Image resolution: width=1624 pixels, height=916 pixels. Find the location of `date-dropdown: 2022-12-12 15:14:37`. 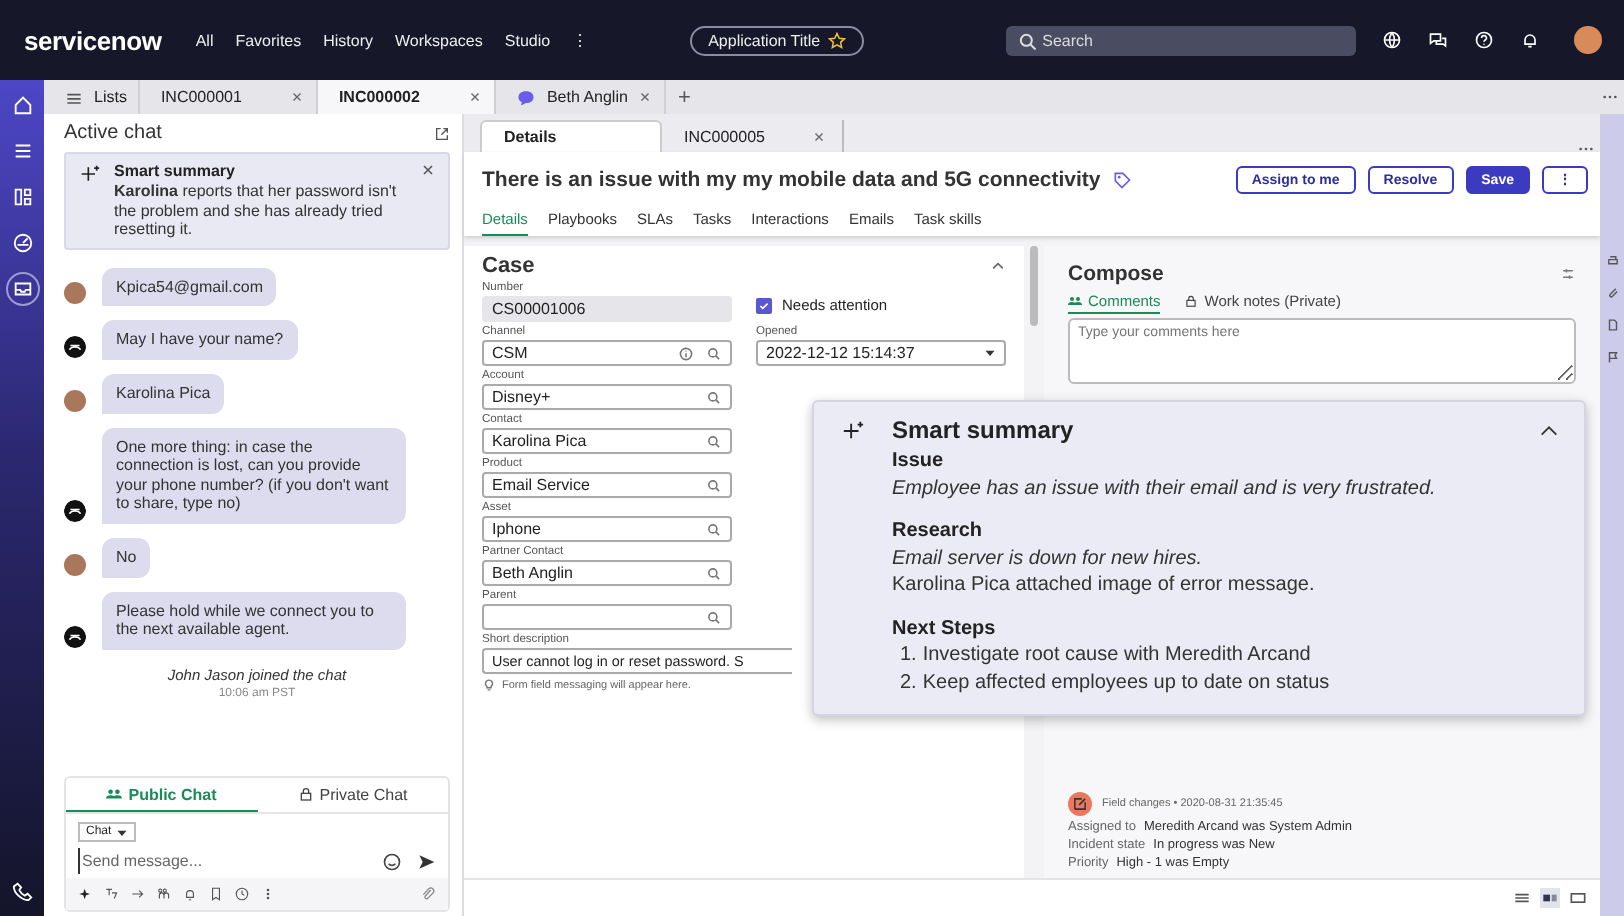

date-dropdown: 2022-12-12 15:14:37 is located at coordinates (881, 353).